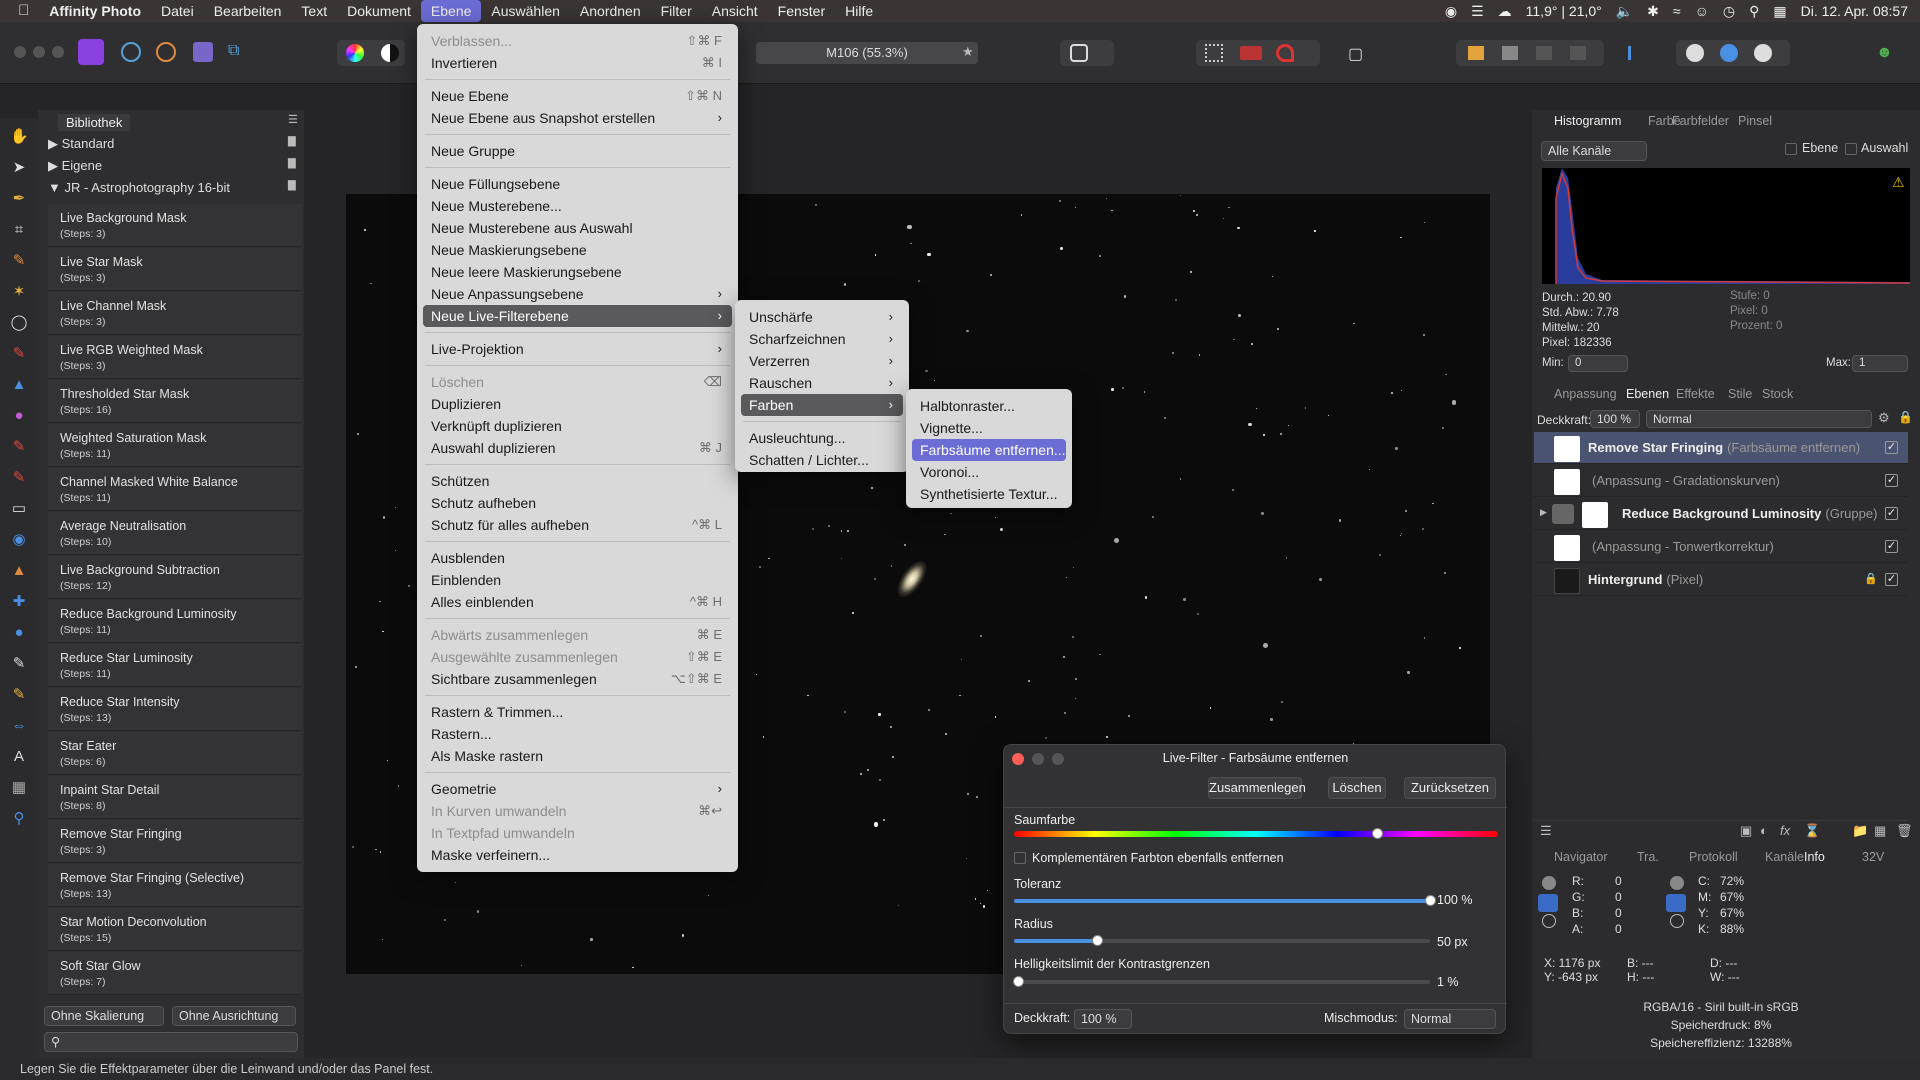 The height and width of the screenshot is (1080, 1920). What do you see at coordinates (577, 316) in the screenshot?
I see `menu-item: Neue Live-Filterebene ›` at bounding box center [577, 316].